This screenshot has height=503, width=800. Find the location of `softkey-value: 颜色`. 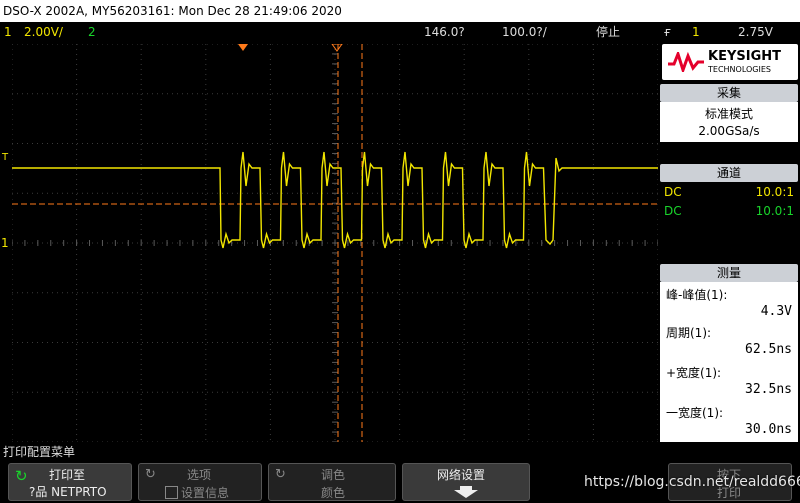

softkey-value: 颜色 is located at coordinates (333, 493).